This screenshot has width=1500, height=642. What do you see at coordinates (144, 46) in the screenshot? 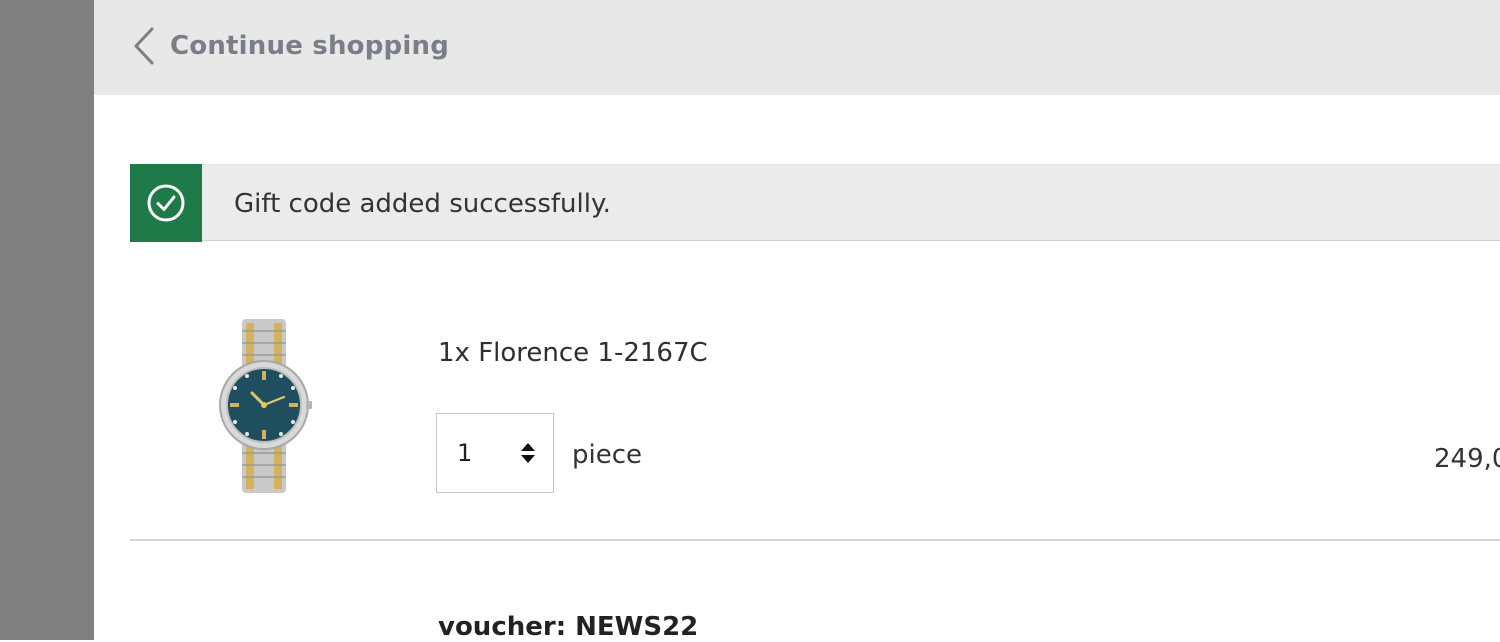
I see `chevron-left-icon` at bounding box center [144, 46].